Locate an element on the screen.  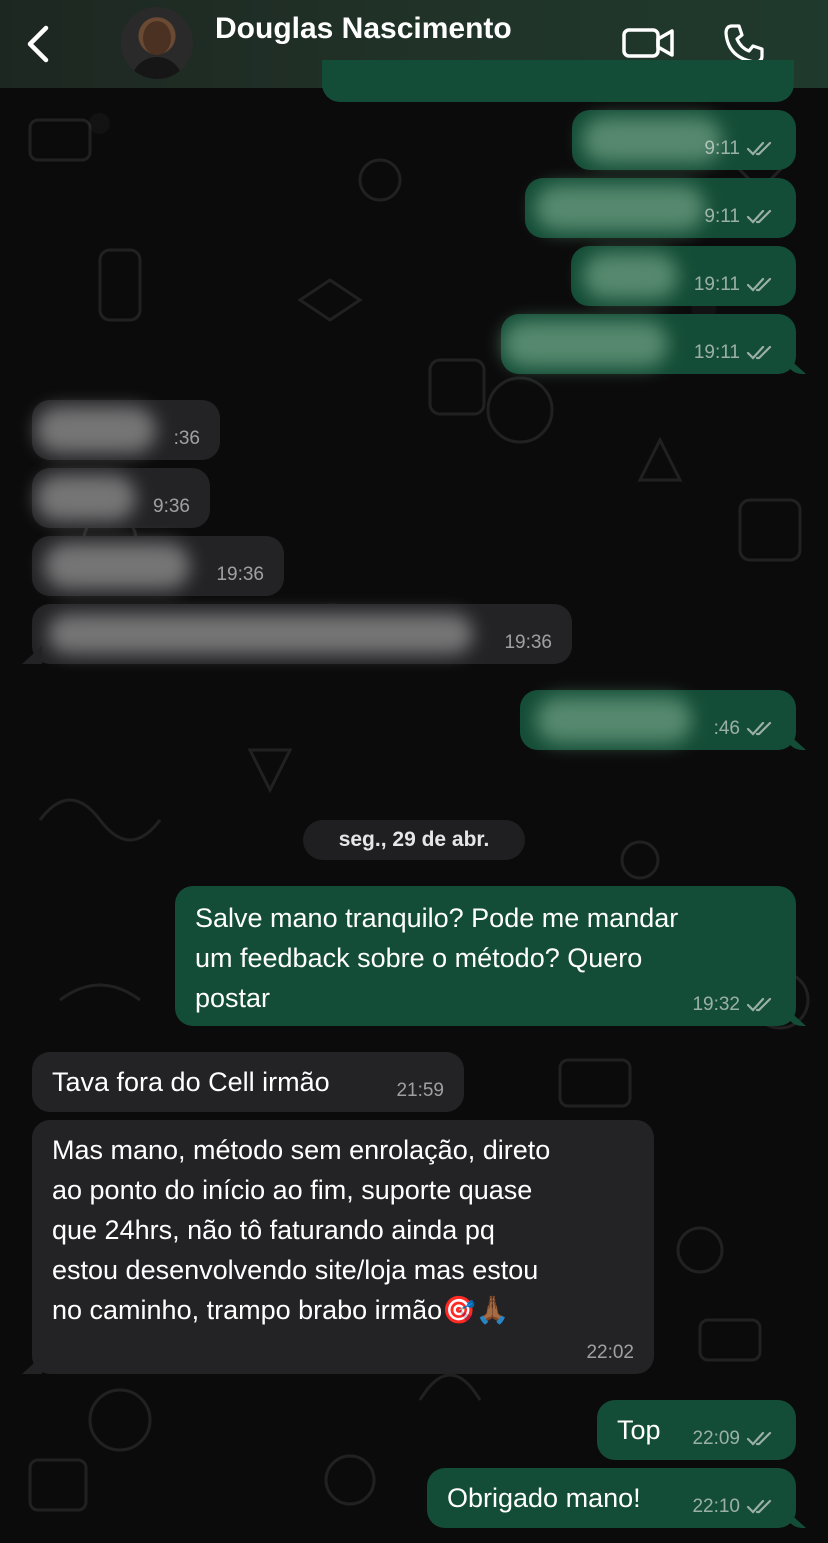
message-bubble-out: Top 22:09 is located at coordinates (696, 1430).